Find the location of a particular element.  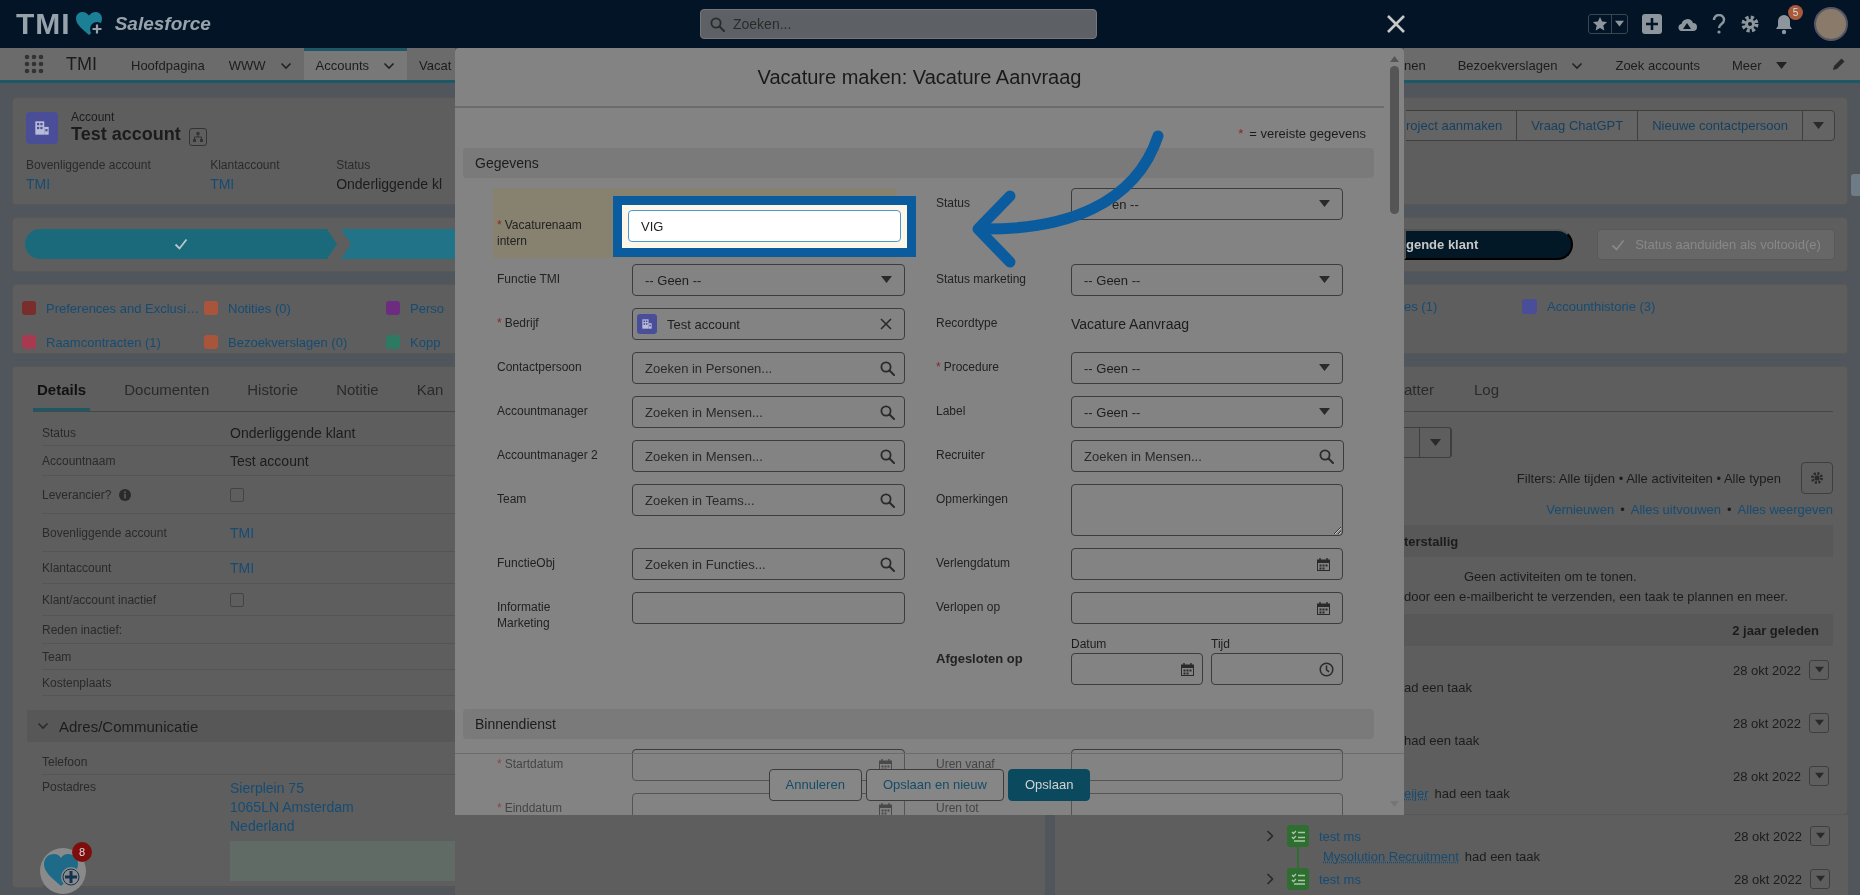

check-icon is located at coordinates (1618, 244).